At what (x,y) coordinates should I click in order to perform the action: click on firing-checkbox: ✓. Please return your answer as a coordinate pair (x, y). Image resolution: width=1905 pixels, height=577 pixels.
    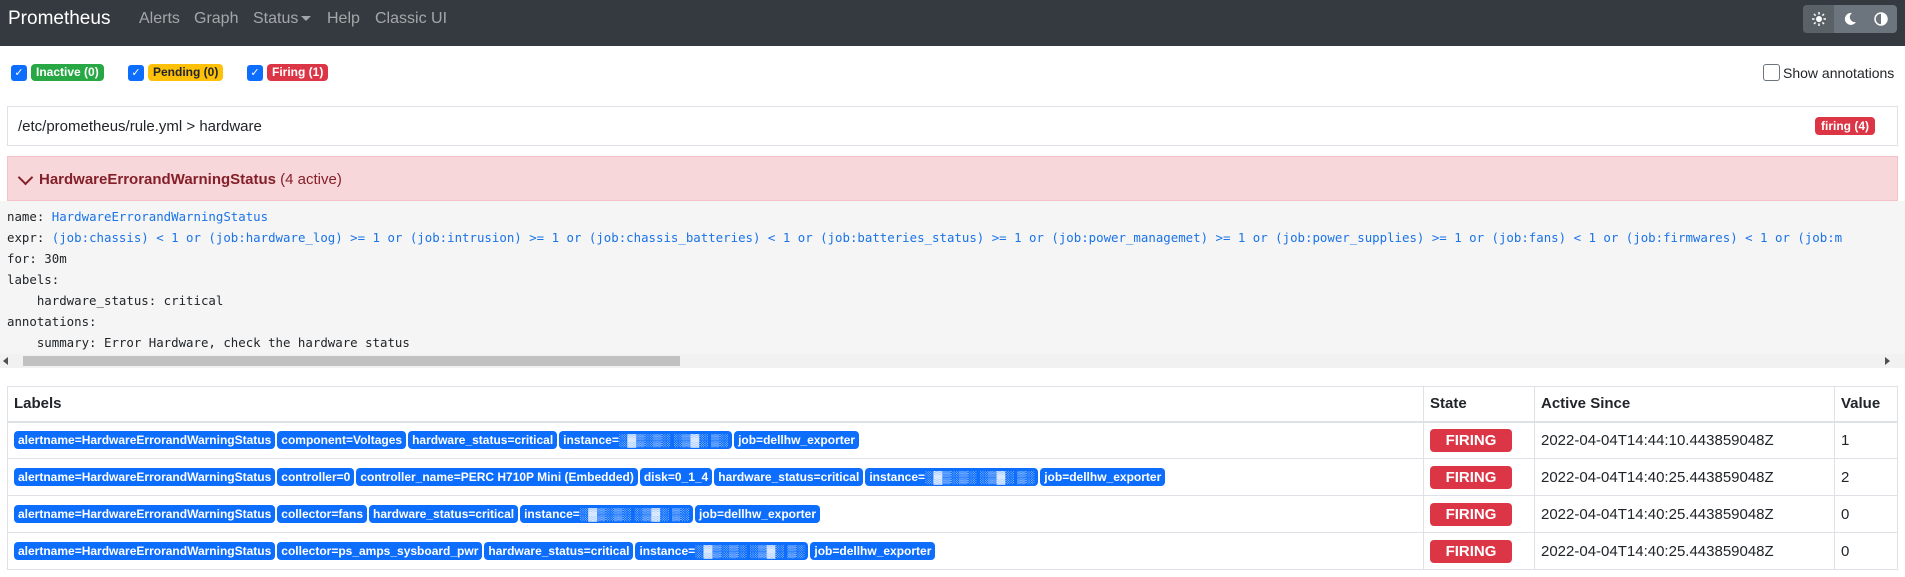
    Looking at the image, I should click on (255, 73).